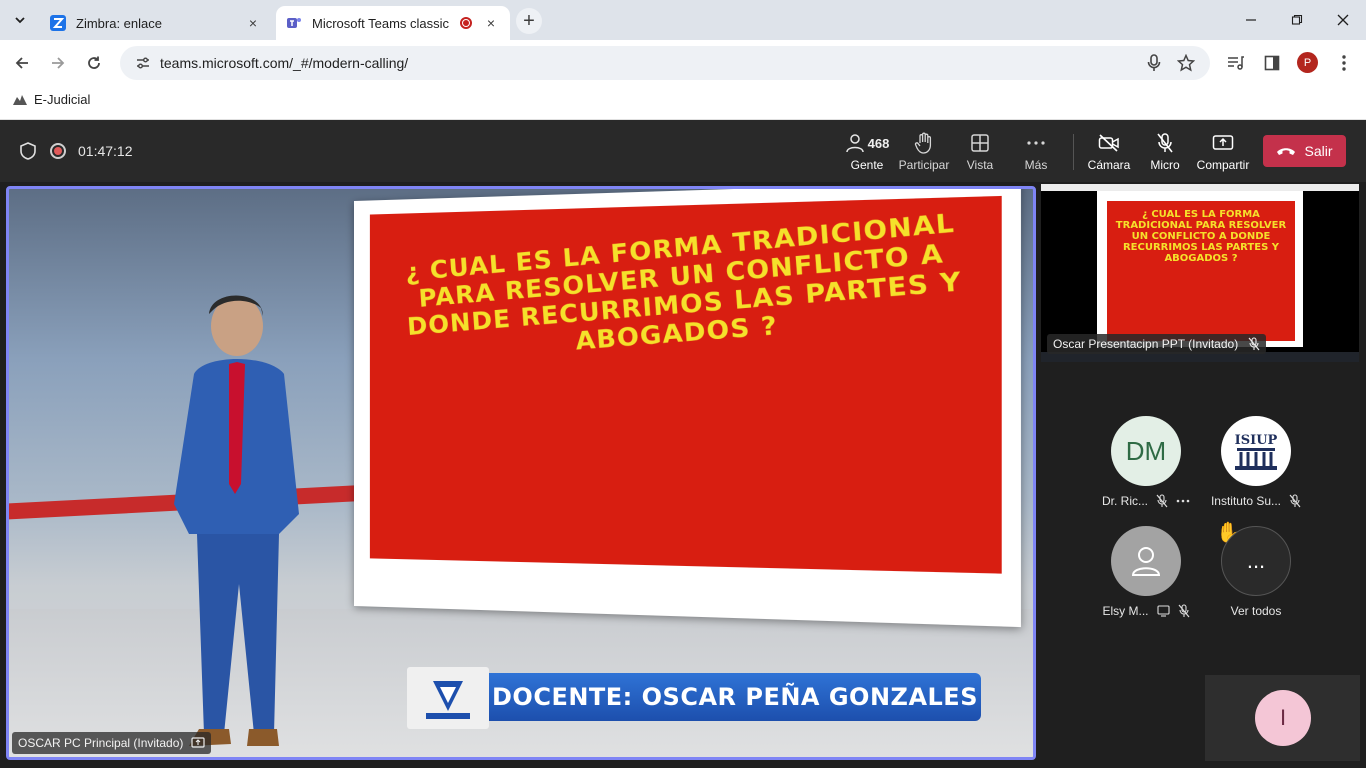  I want to click on people-label: Gente, so click(867, 165).